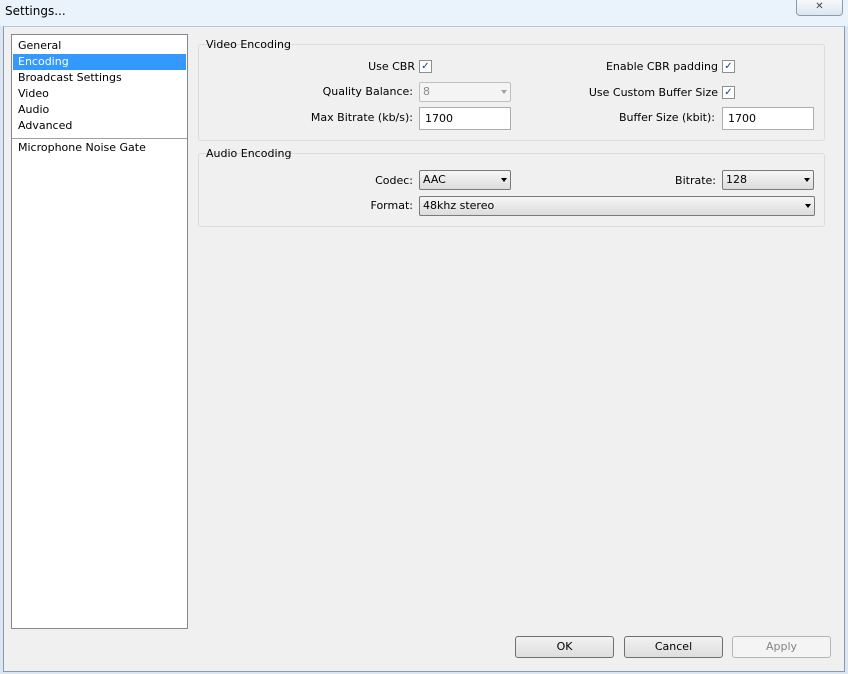 Image resolution: width=848 pixels, height=674 pixels. I want to click on max-bitrate-label: Max Bitrate (kb/s):, so click(361, 117).